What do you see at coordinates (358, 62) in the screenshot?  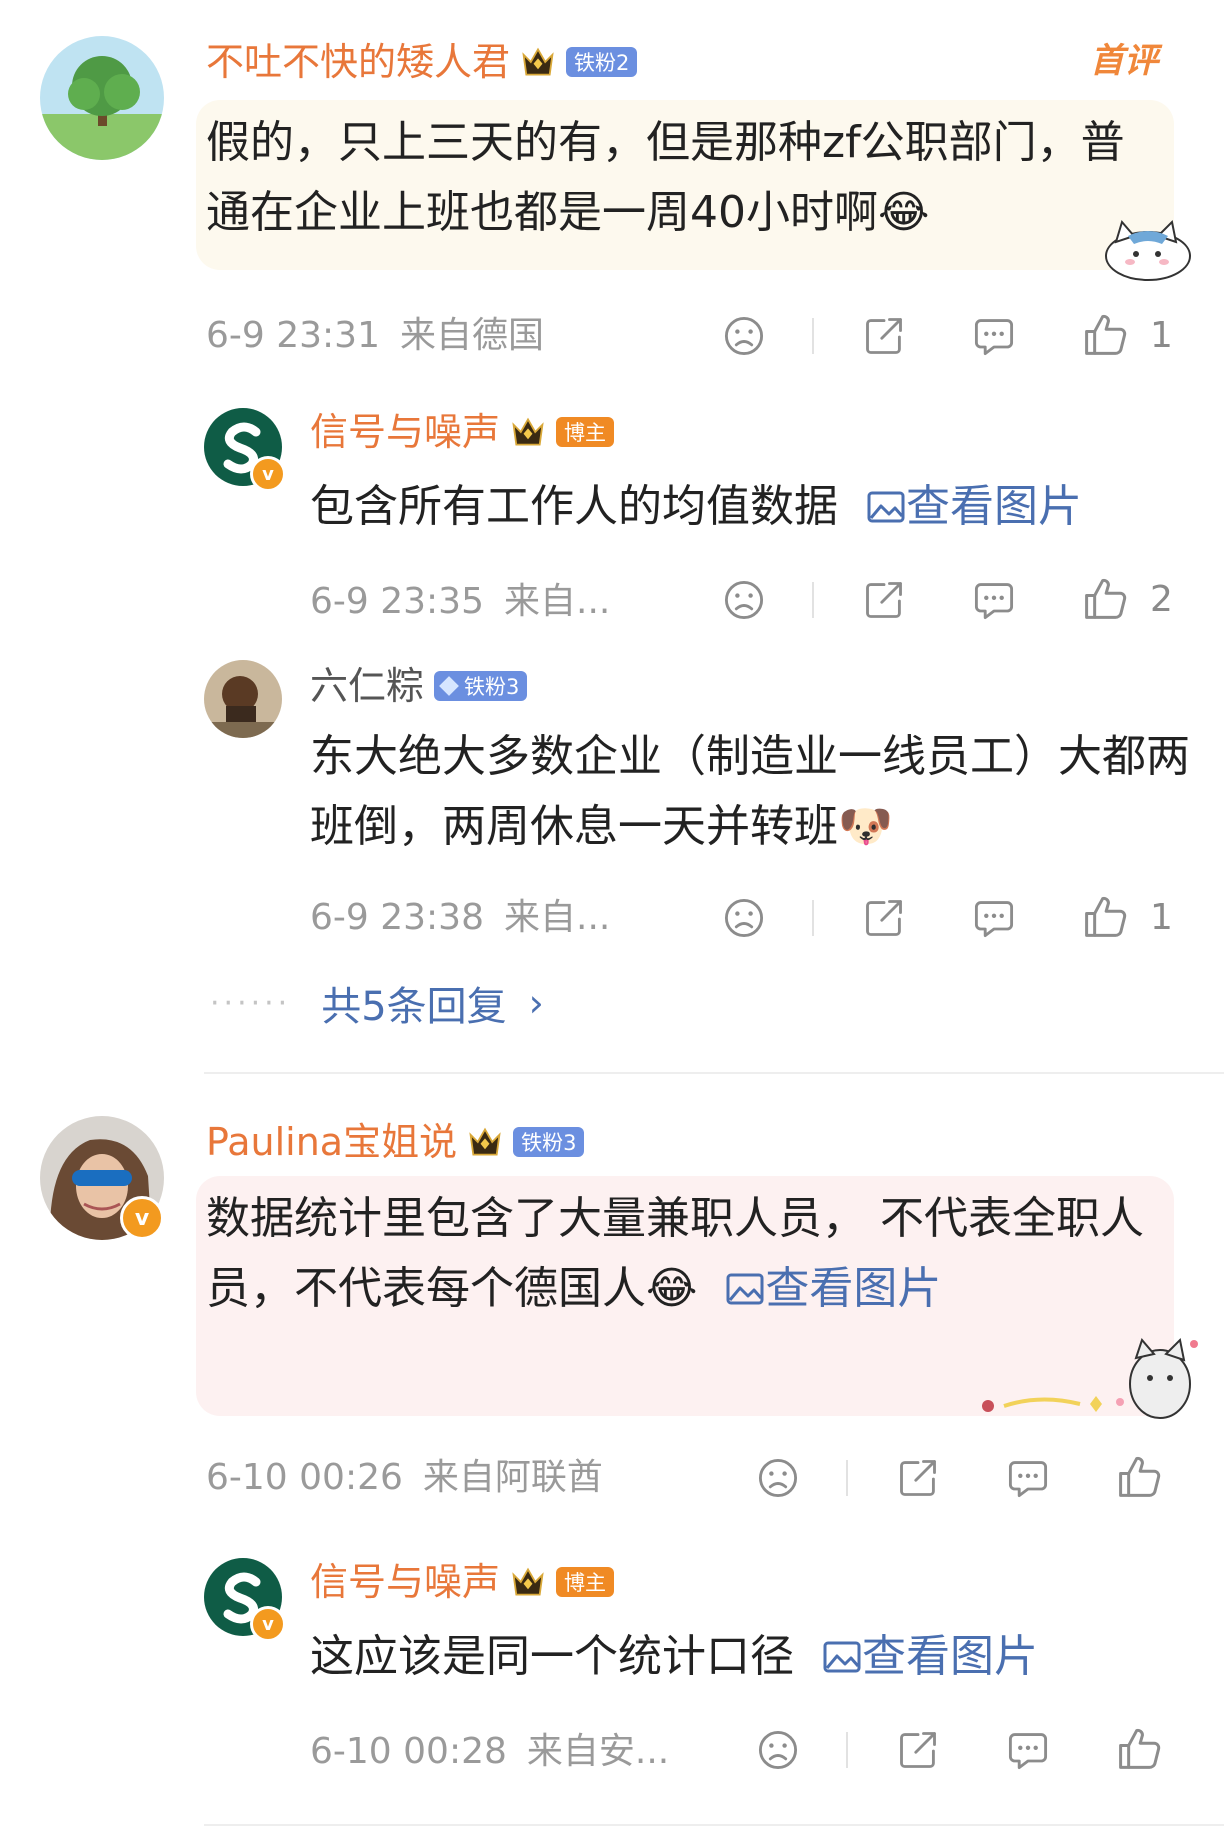 I see `username: 不吐不快的矮人君` at bounding box center [358, 62].